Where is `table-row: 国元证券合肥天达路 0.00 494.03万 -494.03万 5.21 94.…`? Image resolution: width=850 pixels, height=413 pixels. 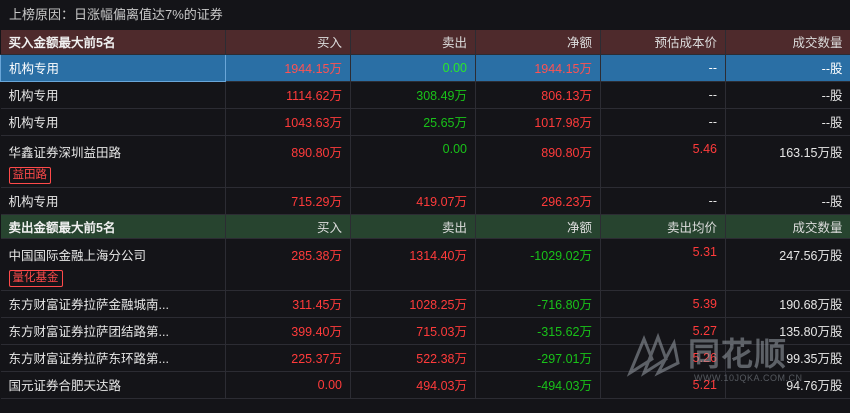
table-row: 国元证券合肥天达路 0.00 494.03万 -494.03万 5.21 94.… is located at coordinates (425, 385).